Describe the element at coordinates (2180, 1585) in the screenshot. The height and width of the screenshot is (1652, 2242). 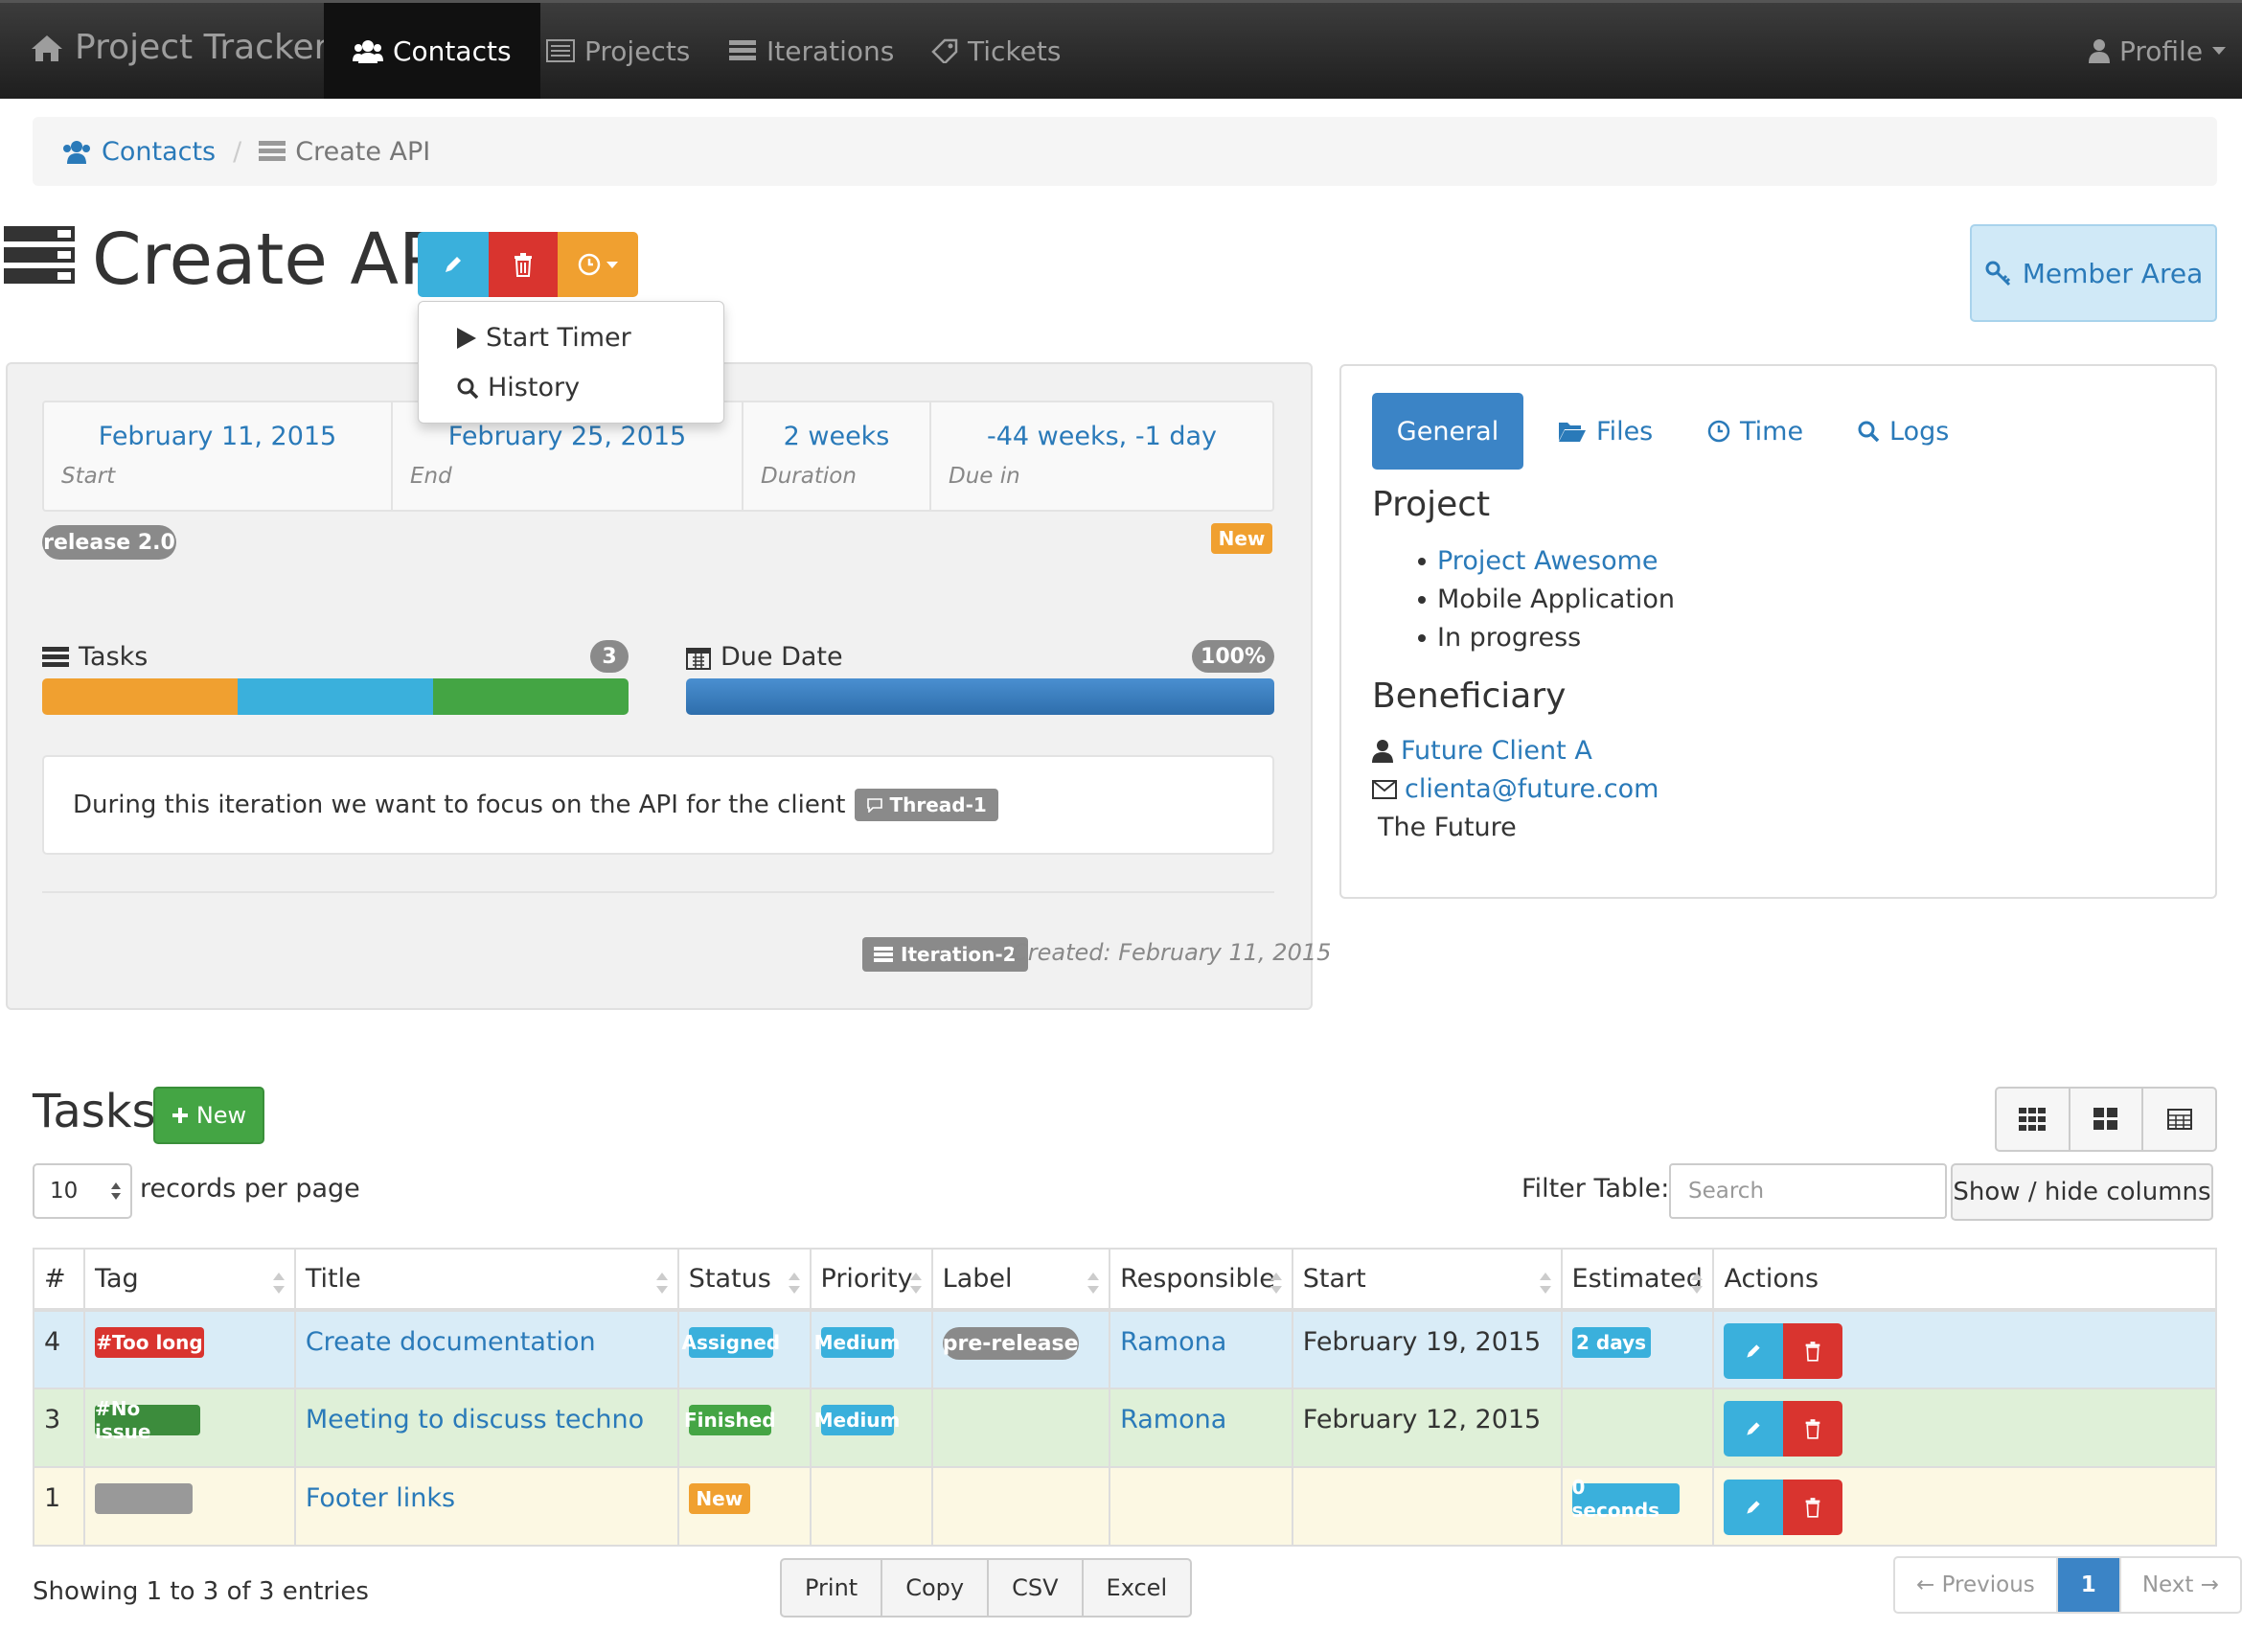
I see `next-page-button: Next →` at that location.